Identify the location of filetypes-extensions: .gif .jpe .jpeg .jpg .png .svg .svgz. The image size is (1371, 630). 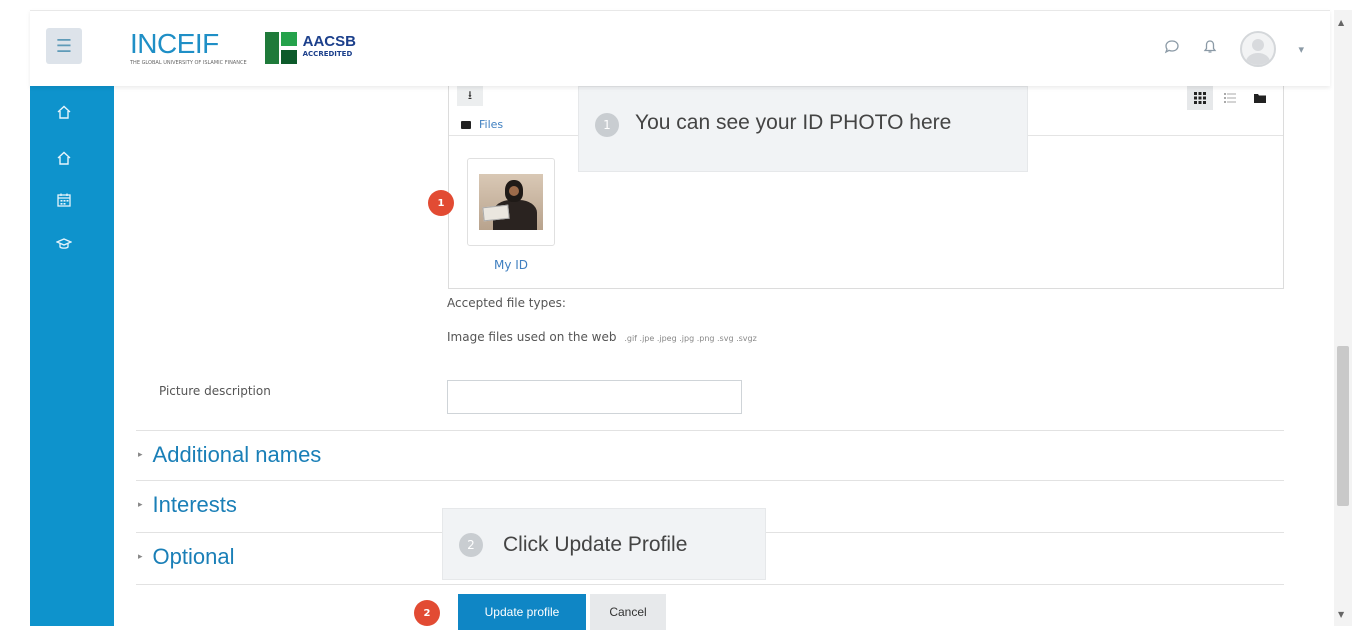
(690, 338).